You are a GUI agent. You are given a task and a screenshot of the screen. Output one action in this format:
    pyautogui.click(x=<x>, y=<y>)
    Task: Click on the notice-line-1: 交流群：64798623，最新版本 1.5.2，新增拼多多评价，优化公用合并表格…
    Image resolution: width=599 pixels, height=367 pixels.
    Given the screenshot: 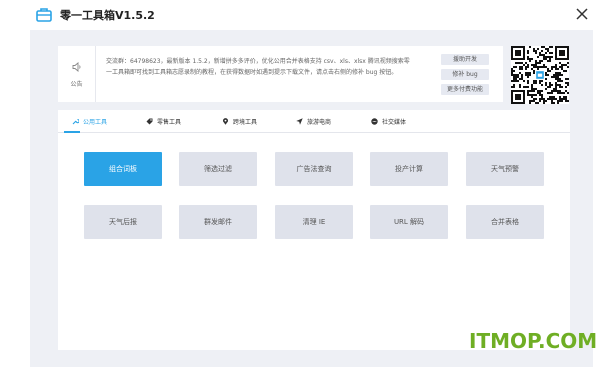 What is the action you would take?
    pyautogui.click(x=258, y=61)
    